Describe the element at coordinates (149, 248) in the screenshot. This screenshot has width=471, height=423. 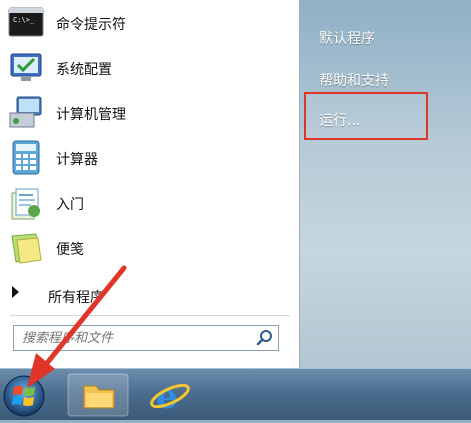
I see `program-item-sticky-notes: 便笺` at that location.